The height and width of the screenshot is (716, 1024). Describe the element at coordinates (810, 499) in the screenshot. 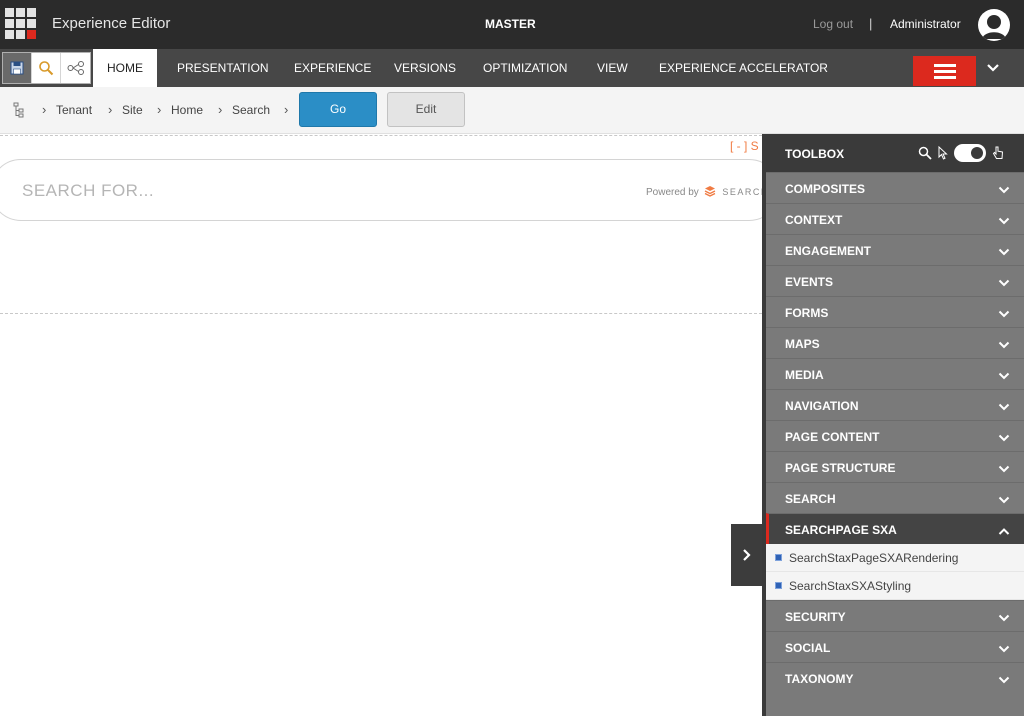

I see `toolbox-section-label: SEARCH` at that location.